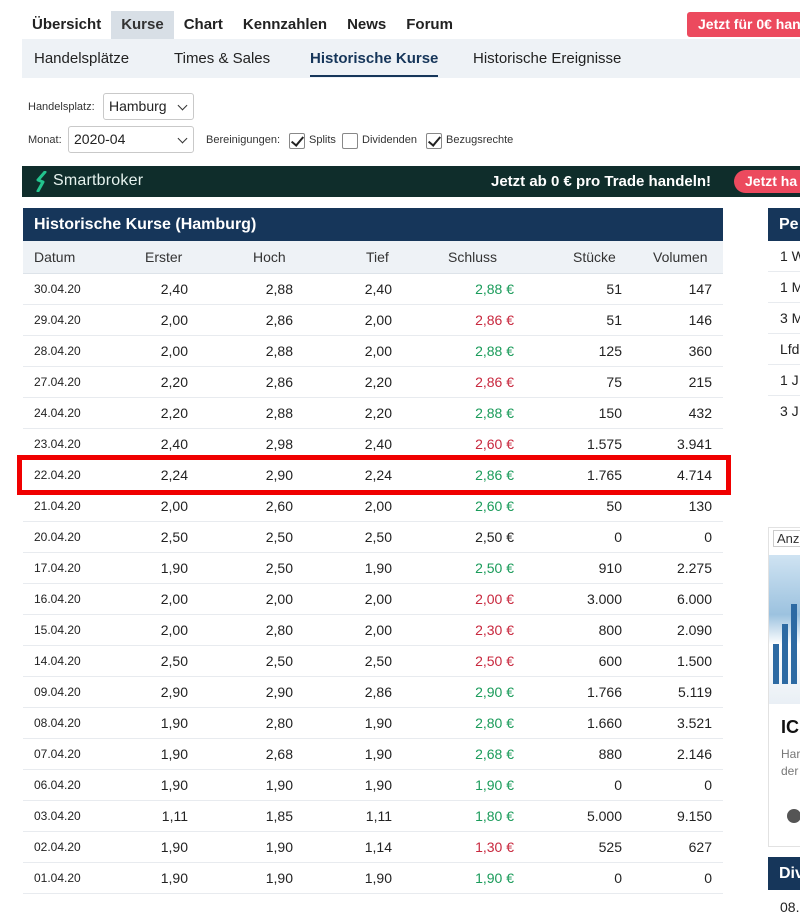 This screenshot has height=917, width=800. I want to click on cell-hoch: 1,90, so click(279, 878).